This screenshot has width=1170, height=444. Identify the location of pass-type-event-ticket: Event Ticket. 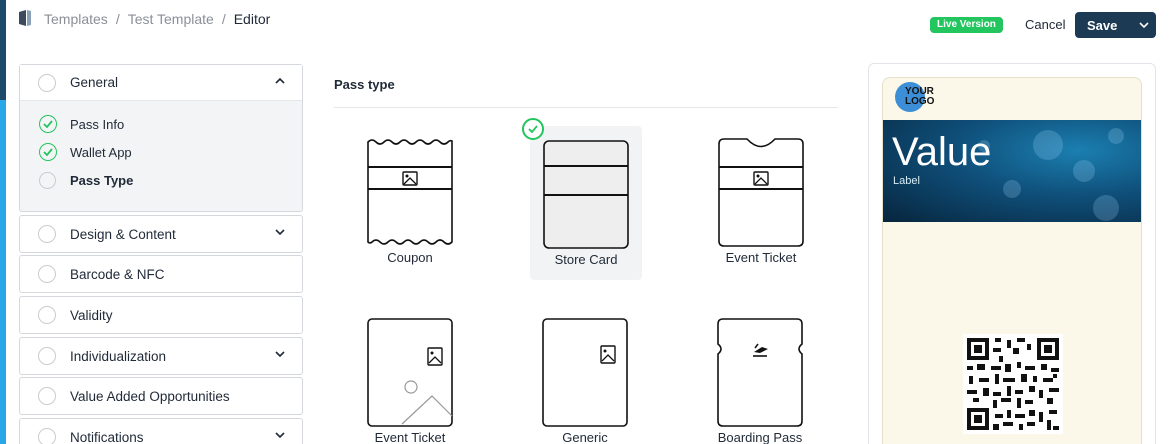
(761, 204).